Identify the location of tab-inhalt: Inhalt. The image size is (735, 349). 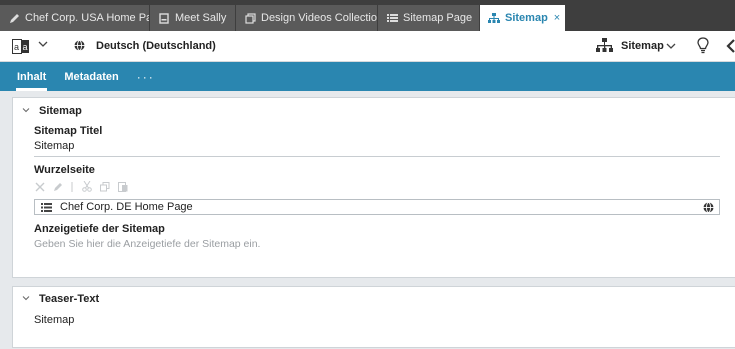
(31, 76).